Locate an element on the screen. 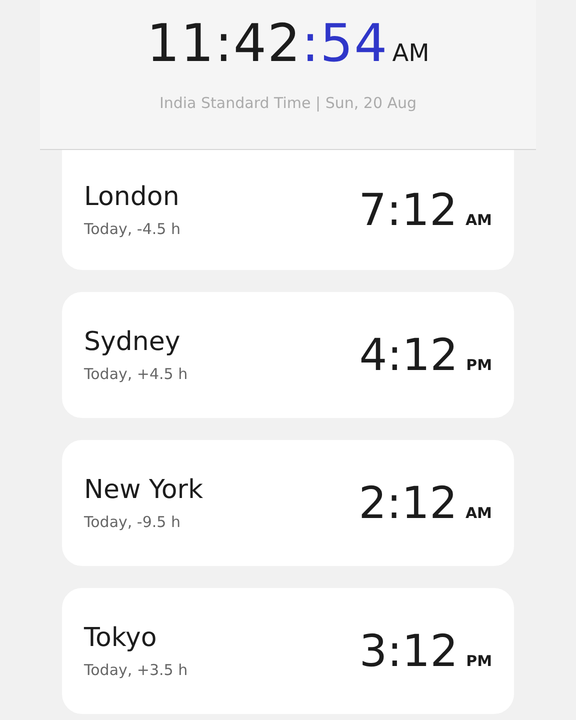 This screenshot has height=720, width=576. clock-time: 11:42 is located at coordinates (224, 44).